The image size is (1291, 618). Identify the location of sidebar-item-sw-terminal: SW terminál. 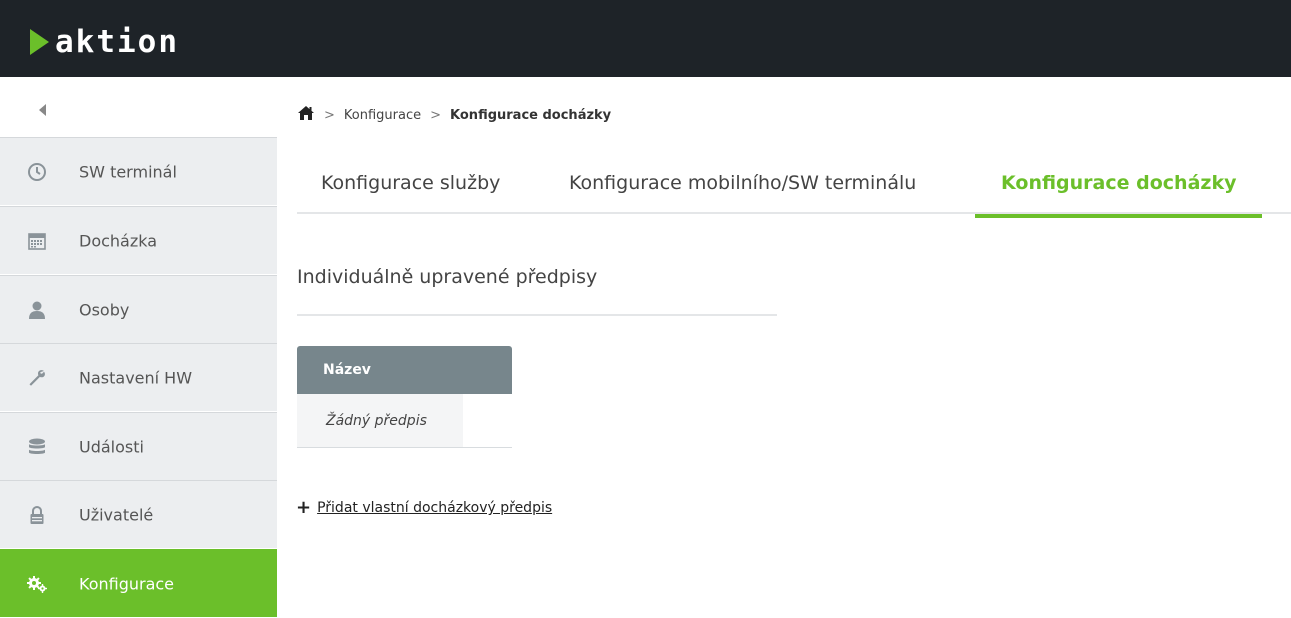
(138, 171).